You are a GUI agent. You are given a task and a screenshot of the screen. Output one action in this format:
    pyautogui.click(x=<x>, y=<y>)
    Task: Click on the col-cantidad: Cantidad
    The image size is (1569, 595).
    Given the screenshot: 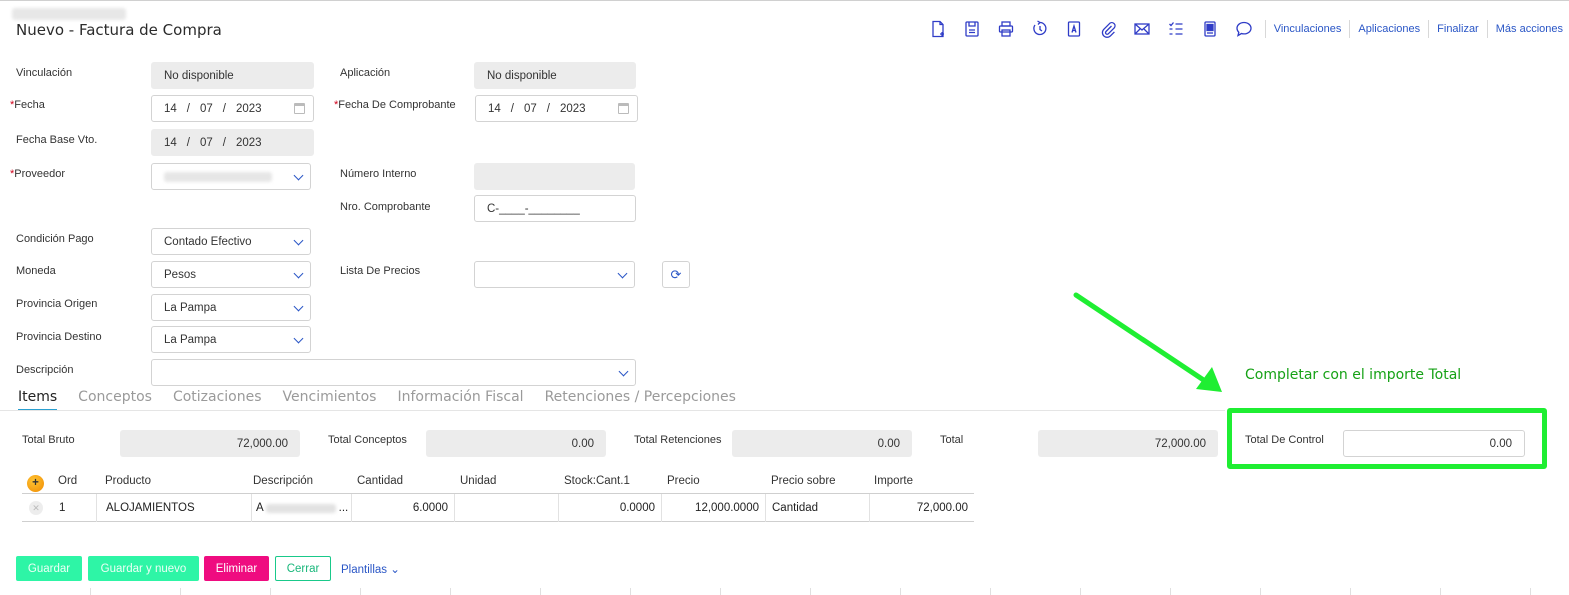 What is the action you would take?
    pyautogui.click(x=380, y=481)
    